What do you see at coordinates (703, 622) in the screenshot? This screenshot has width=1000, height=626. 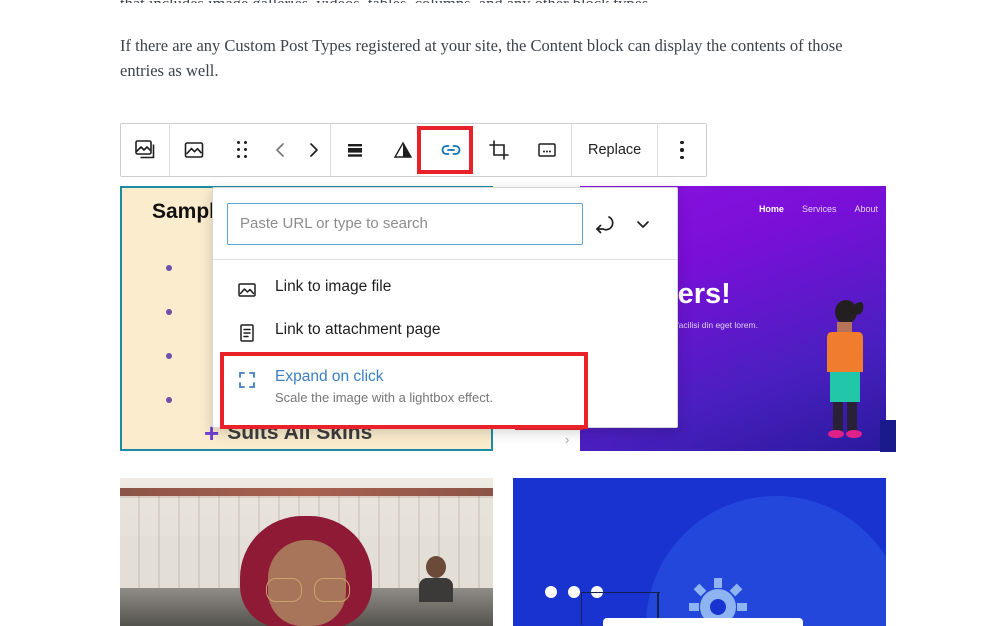 I see `blue-panel` at bounding box center [703, 622].